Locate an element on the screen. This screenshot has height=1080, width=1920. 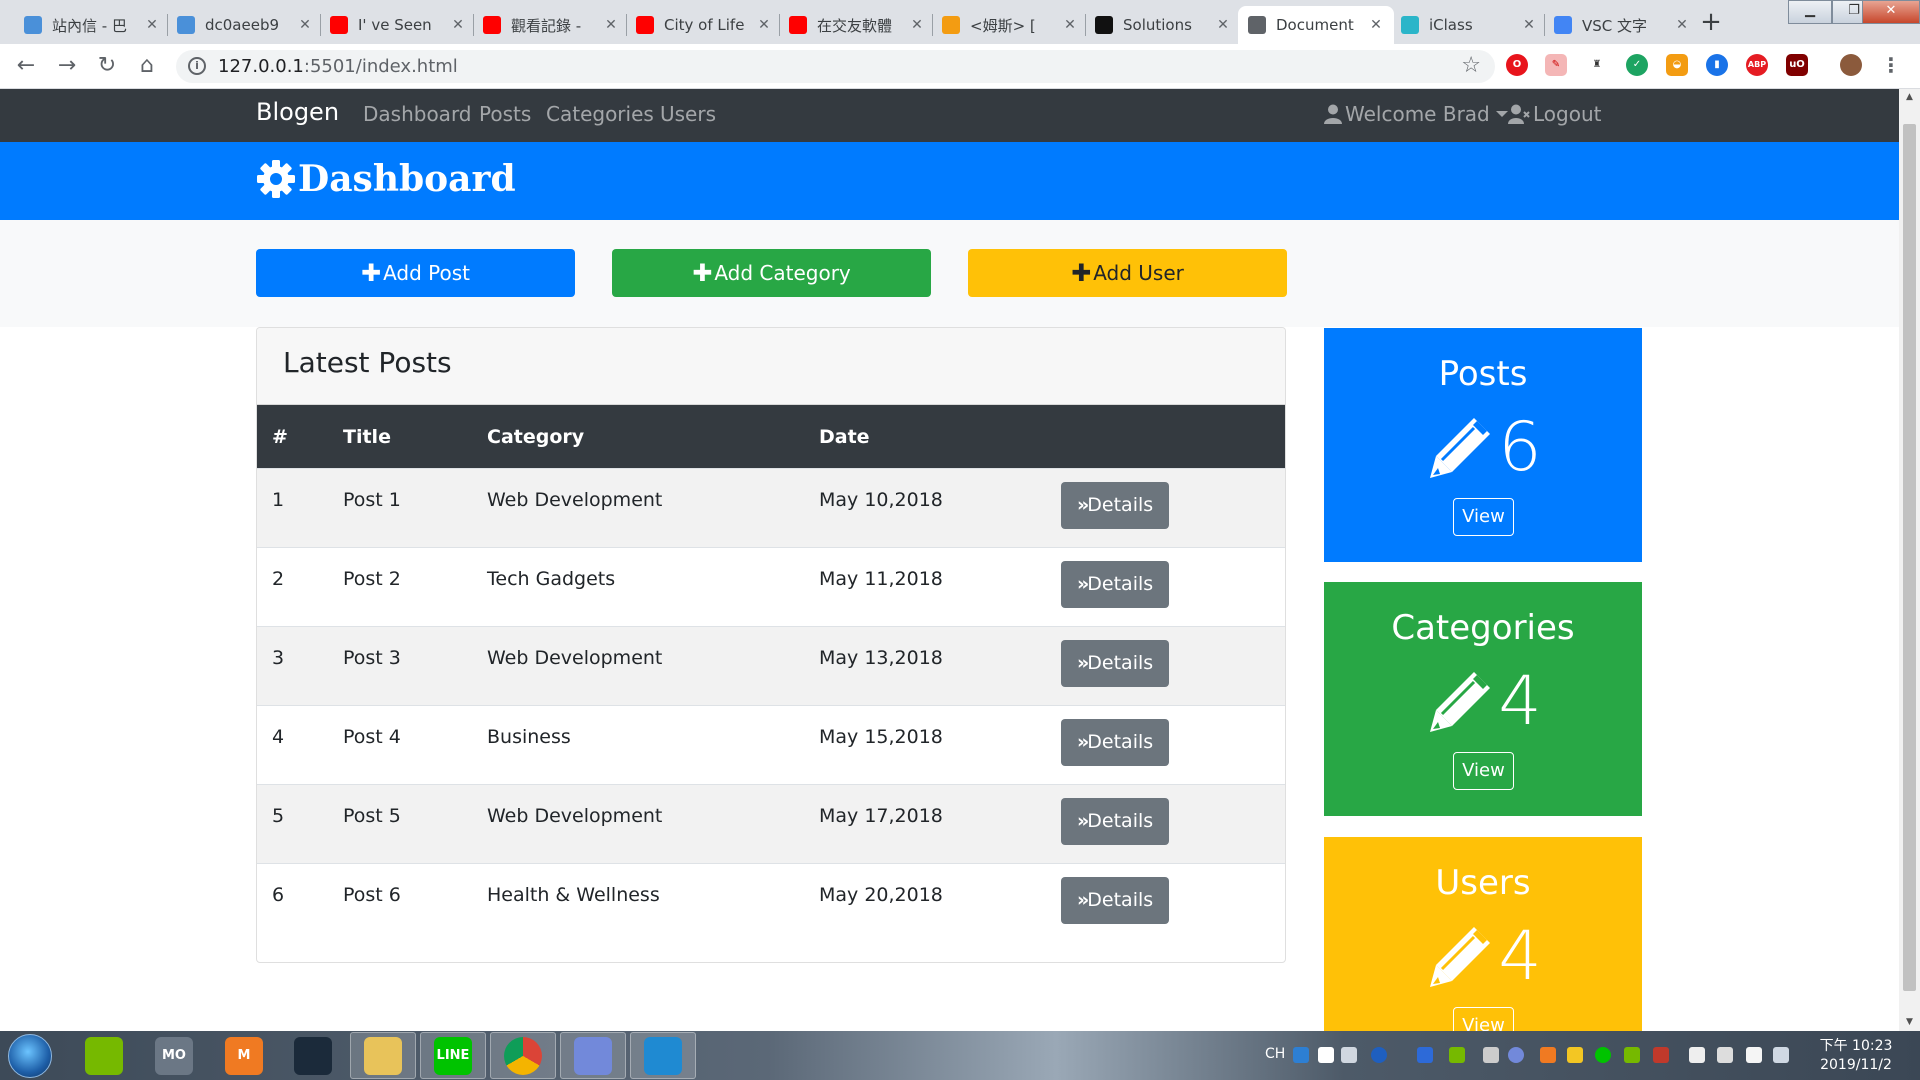
pdf-extension-icon: ✎ is located at coordinates (1556, 65).